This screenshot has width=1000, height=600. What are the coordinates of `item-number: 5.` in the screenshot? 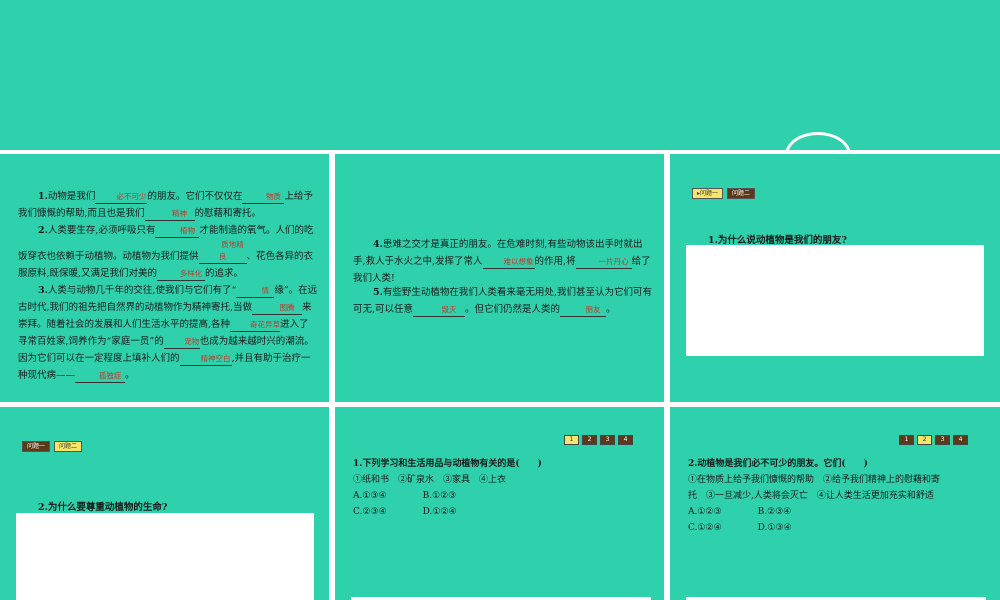 It's located at (378, 292).